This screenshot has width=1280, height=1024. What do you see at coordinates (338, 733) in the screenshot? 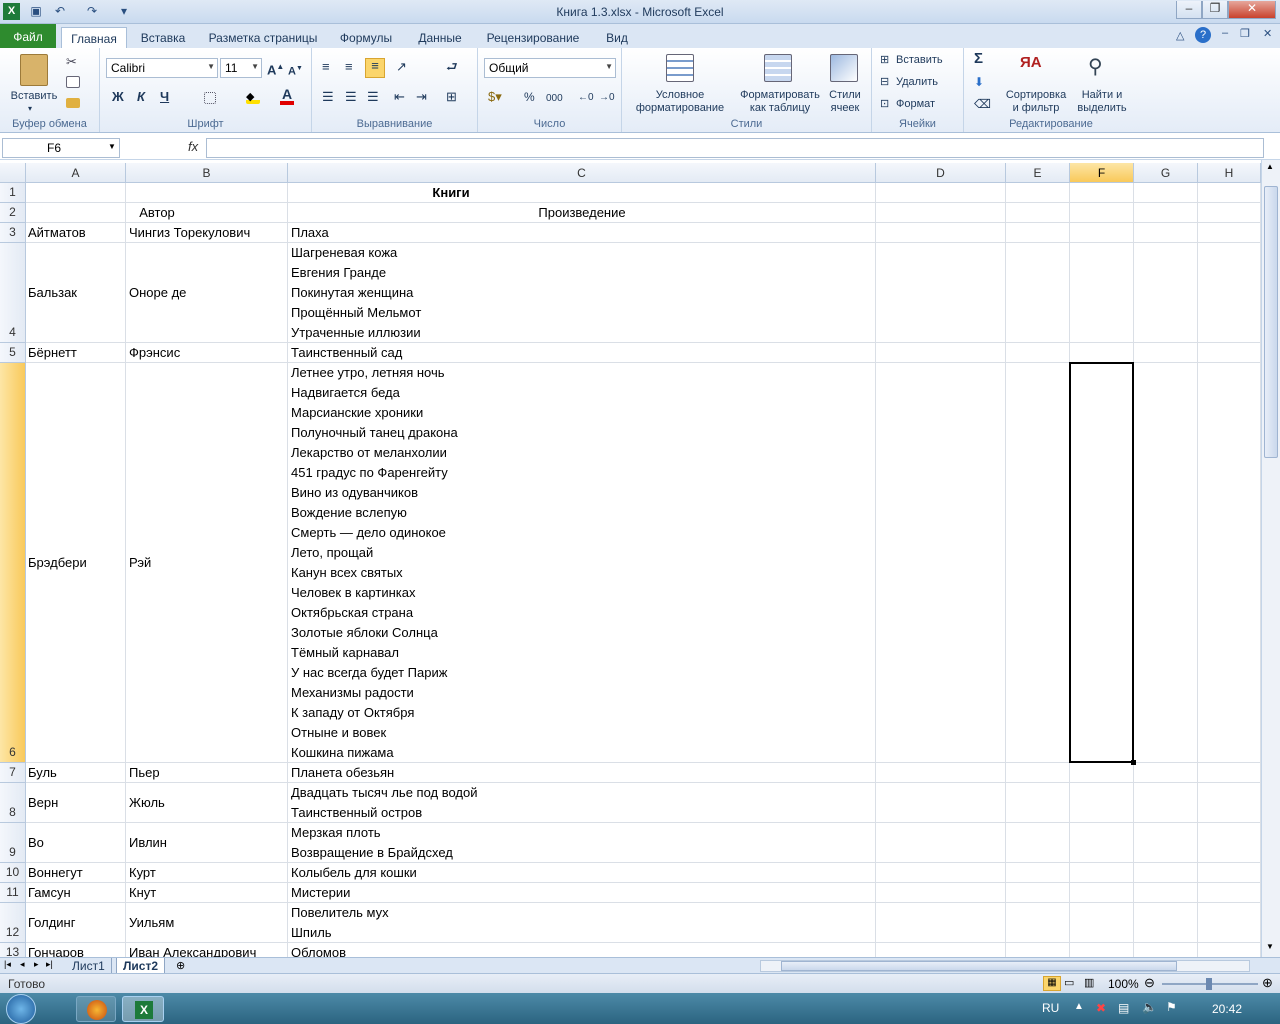
I see `cell-c6-work: Отныне и вовек` at bounding box center [338, 733].